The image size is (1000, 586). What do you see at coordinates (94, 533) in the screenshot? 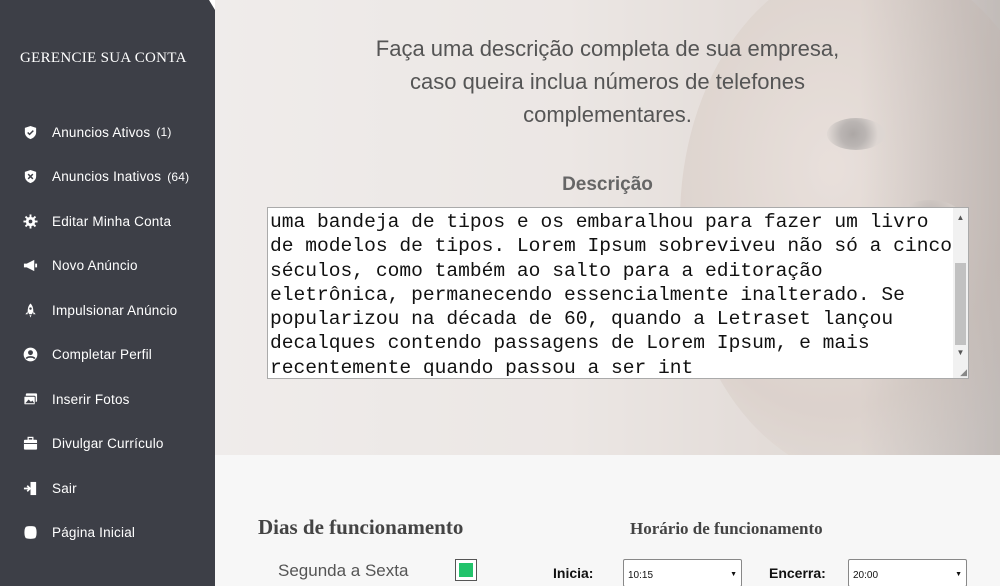
I see `sidebar-item-label: Página Inicial` at bounding box center [94, 533].